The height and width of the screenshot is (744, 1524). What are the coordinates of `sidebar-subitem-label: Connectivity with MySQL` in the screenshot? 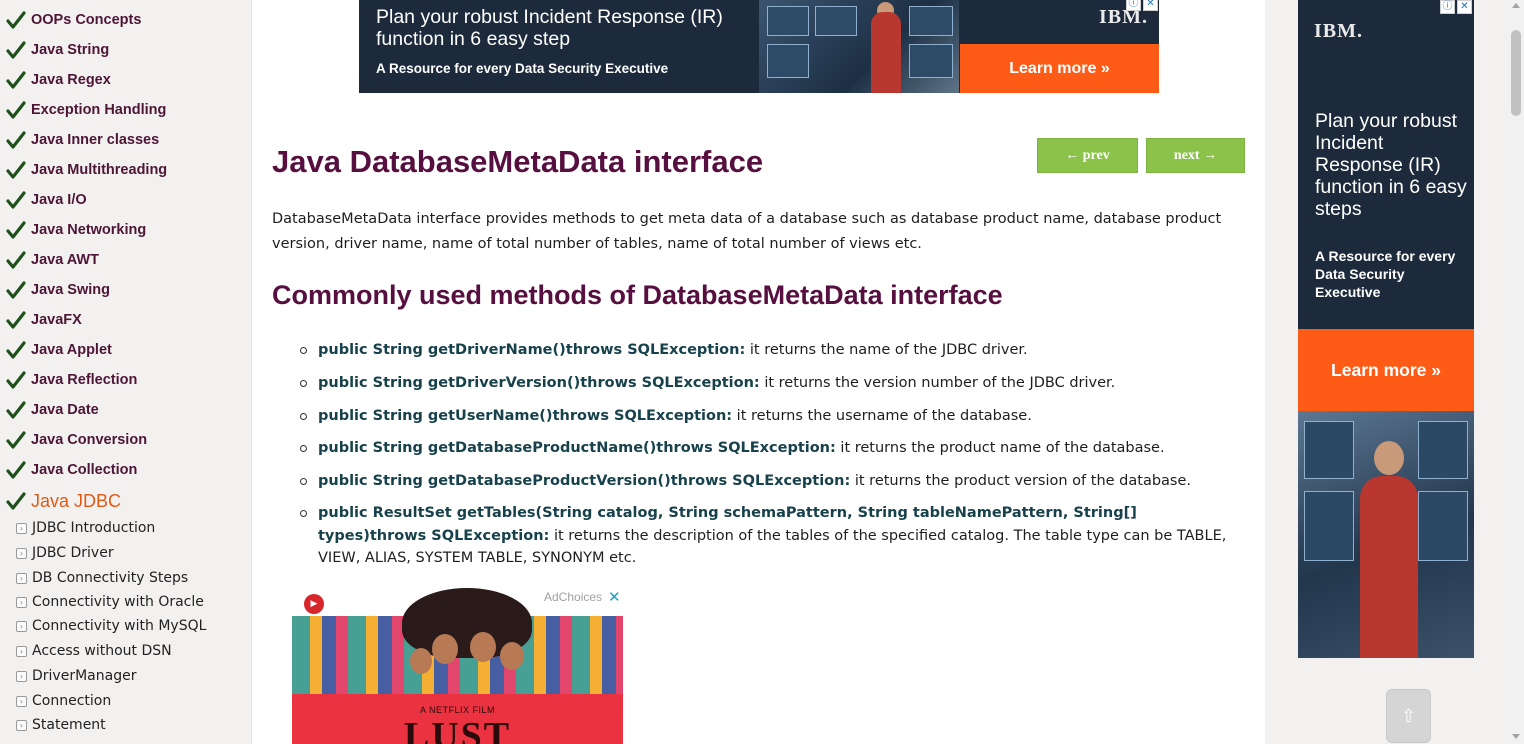 It's located at (119, 626).